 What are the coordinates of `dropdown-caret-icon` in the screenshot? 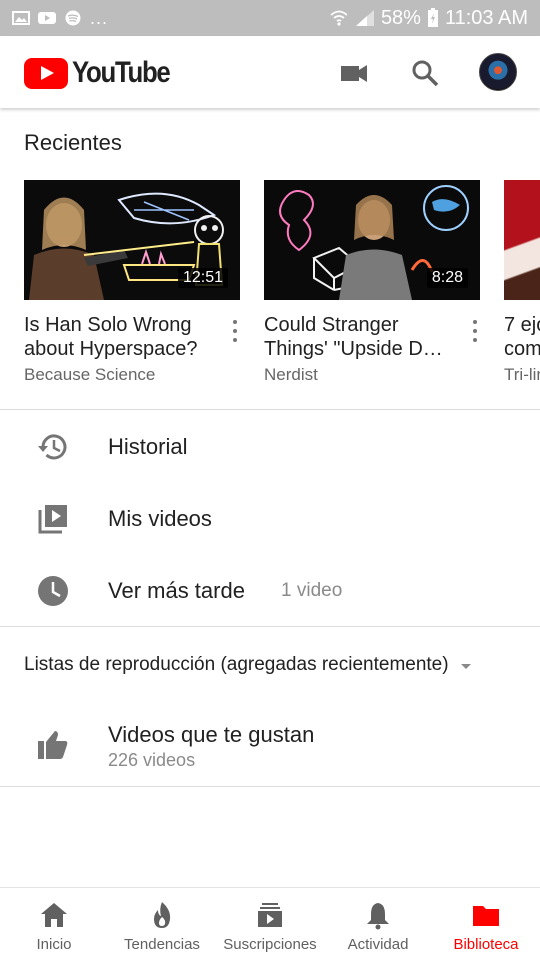 It's located at (465, 666).